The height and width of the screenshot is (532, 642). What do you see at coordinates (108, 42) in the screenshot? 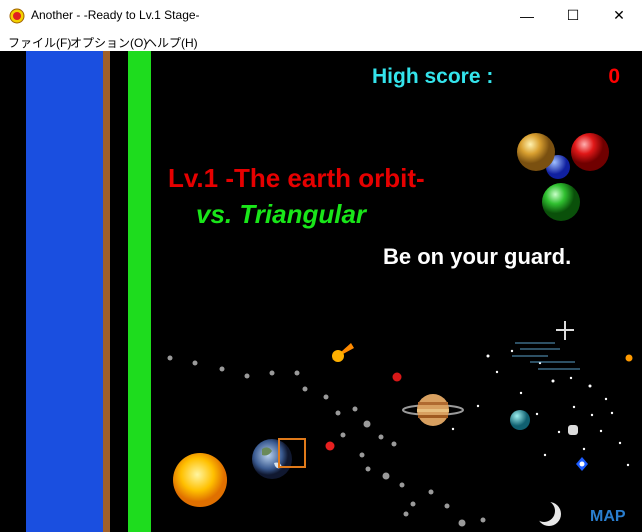
I see `menu-options: オプション(O)` at bounding box center [108, 42].